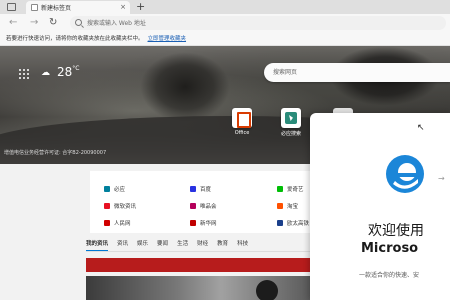  What do you see at coordinates (55, 153) in the screenshot?
I see `license-footnote: 增值电信业务经营许可证: 合字B2-20090007` at bounding box center [55, 153].